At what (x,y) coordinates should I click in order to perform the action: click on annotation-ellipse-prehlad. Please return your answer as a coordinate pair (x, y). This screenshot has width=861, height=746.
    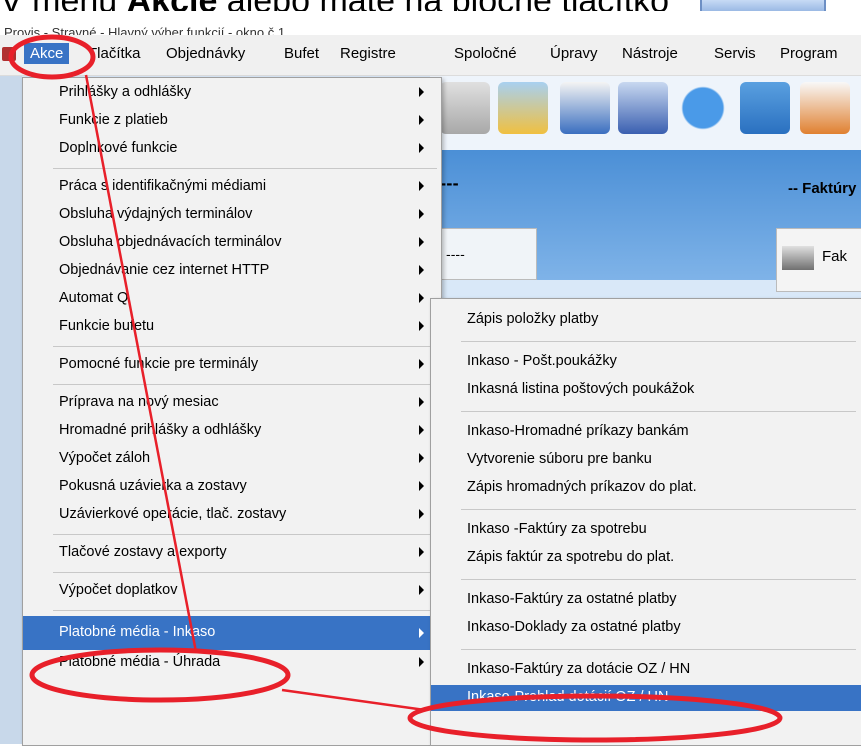
    Looking at the image, I should click on (595, 718).